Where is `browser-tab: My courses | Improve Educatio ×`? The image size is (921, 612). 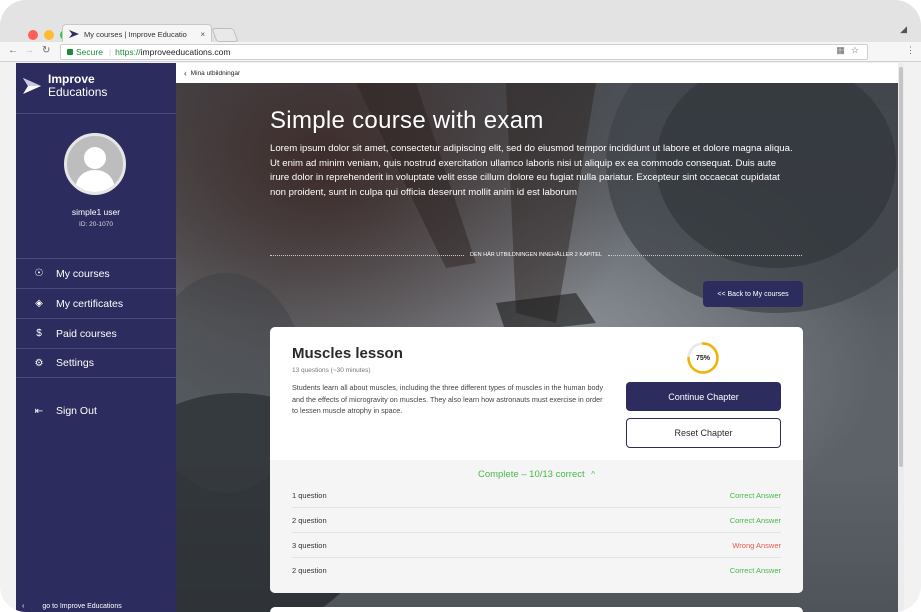 browser-tab: My courses | Improve Educatio × is located at coordinates (137, 33).